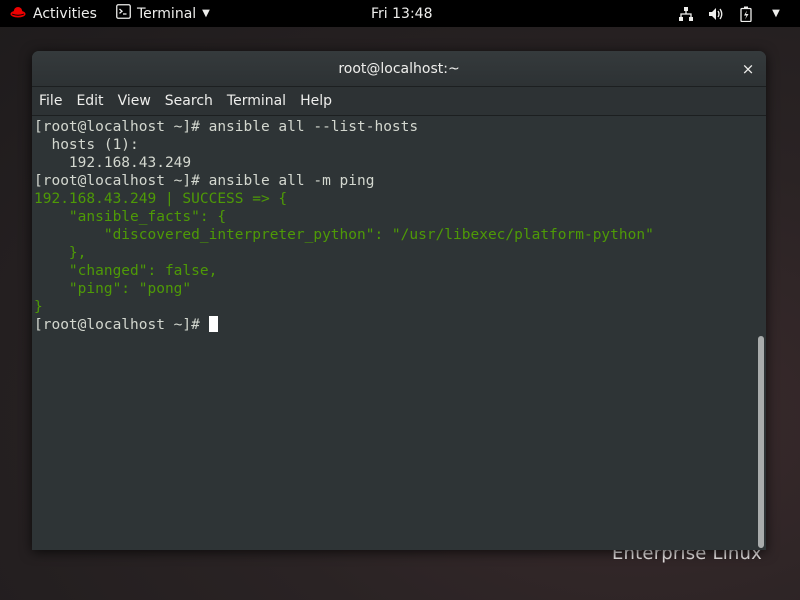  What do you see at coordinates (213, 324) in the screenshot?
I see `text-cursor` at bounding box center [213, 324].